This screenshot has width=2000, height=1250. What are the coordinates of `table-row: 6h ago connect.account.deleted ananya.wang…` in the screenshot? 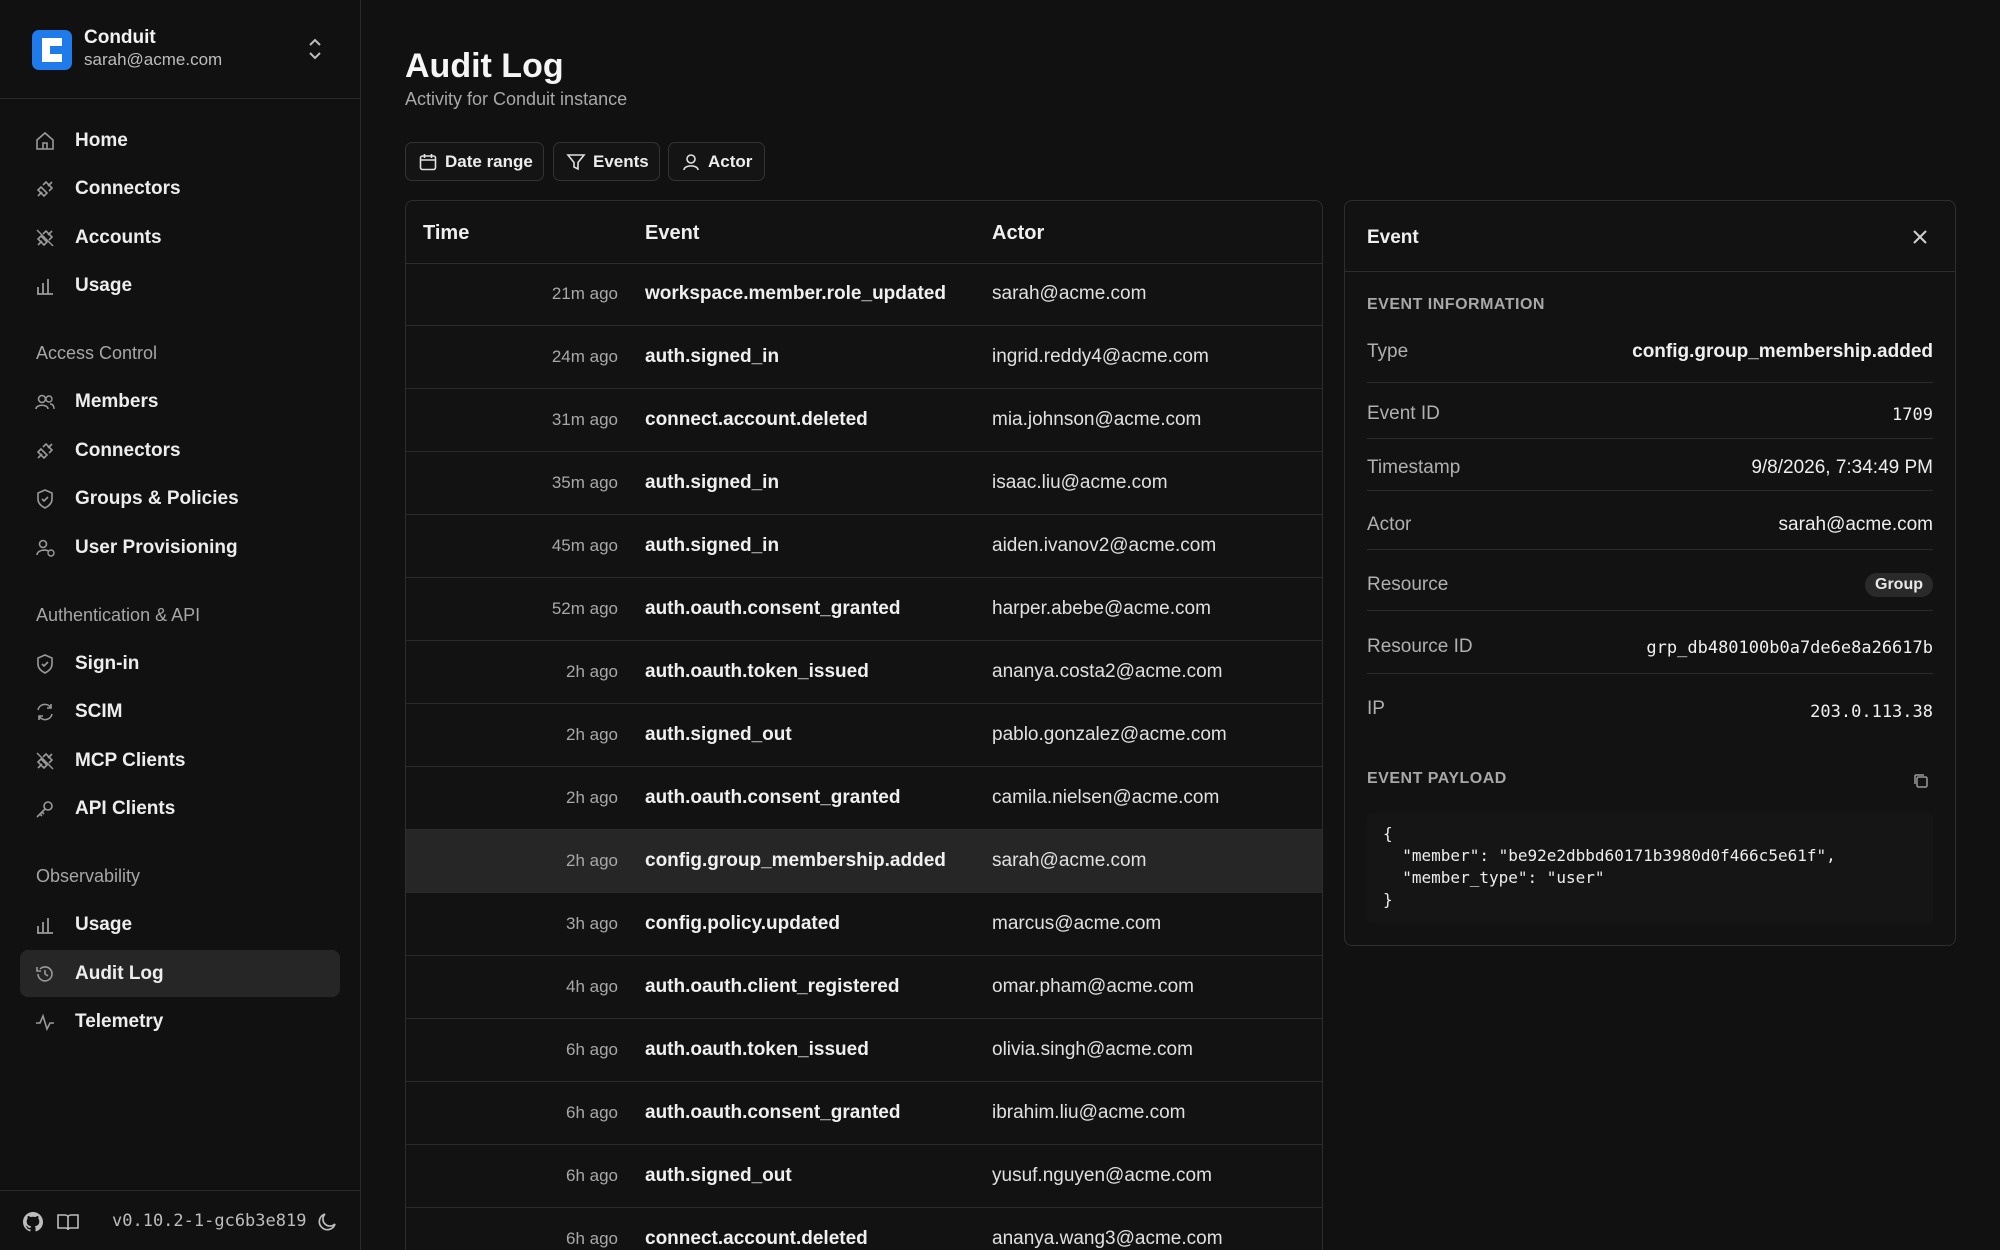 It's located at (864, 1229).